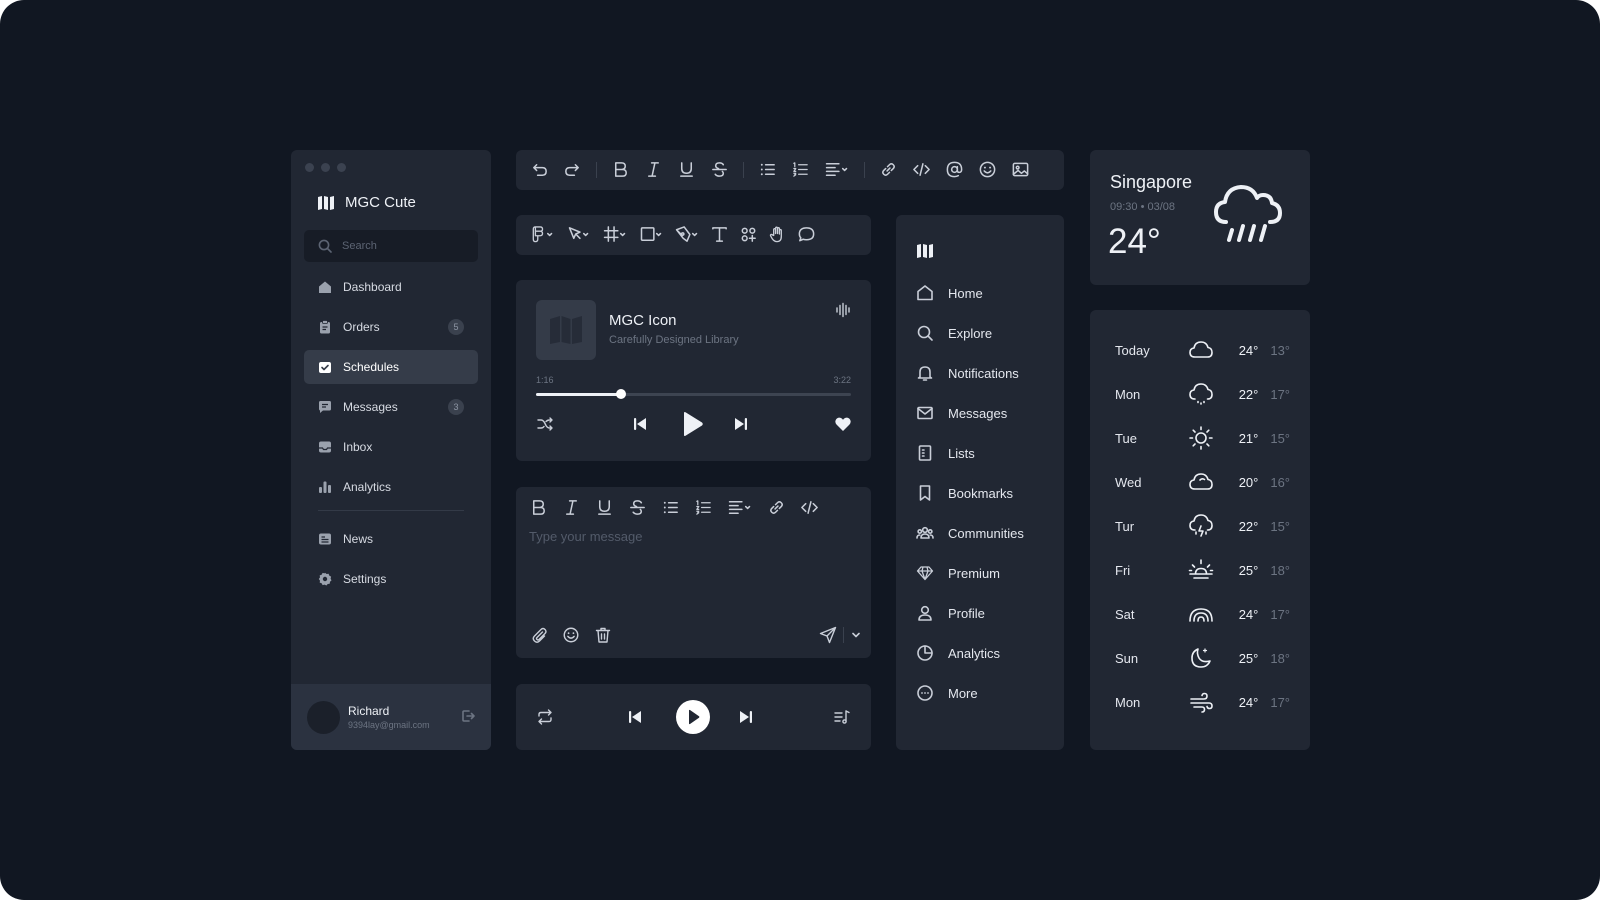 This screenshot has width=1600, height=900. What do you see at coordinates (843, 310) in the screenshot?
I see `waveform-icon` at bounding box center [843, 310].